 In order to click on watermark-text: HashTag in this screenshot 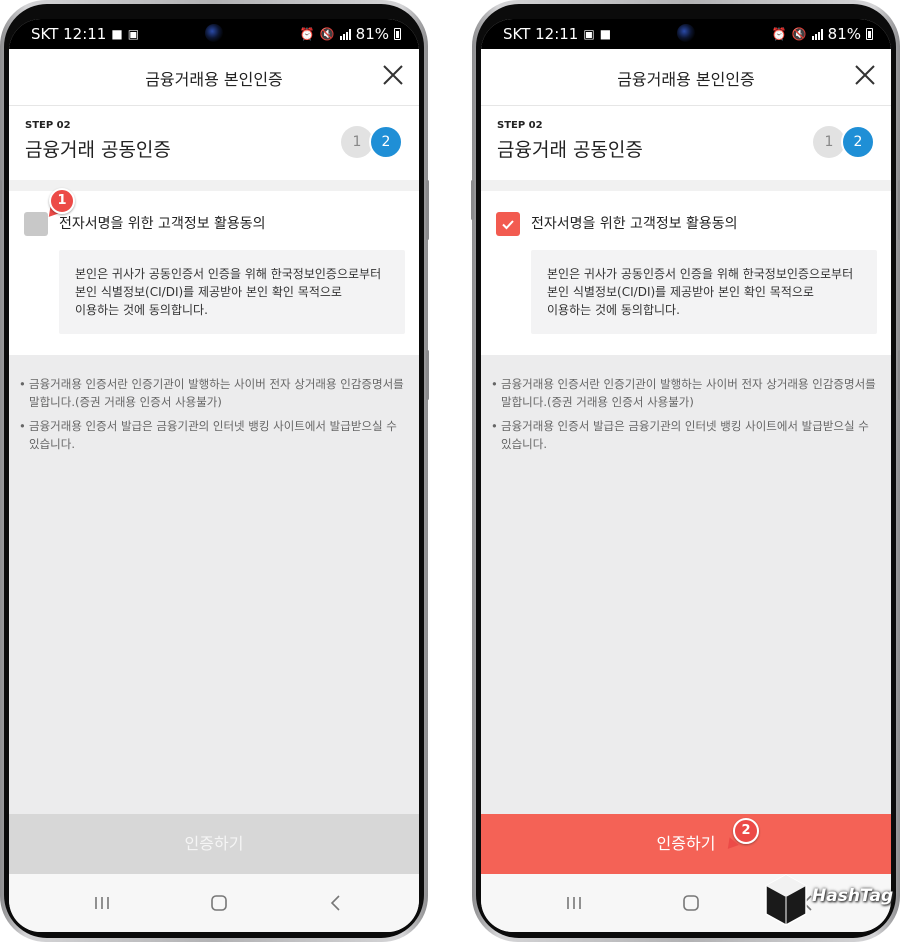, I will do `click(853, 896)`.